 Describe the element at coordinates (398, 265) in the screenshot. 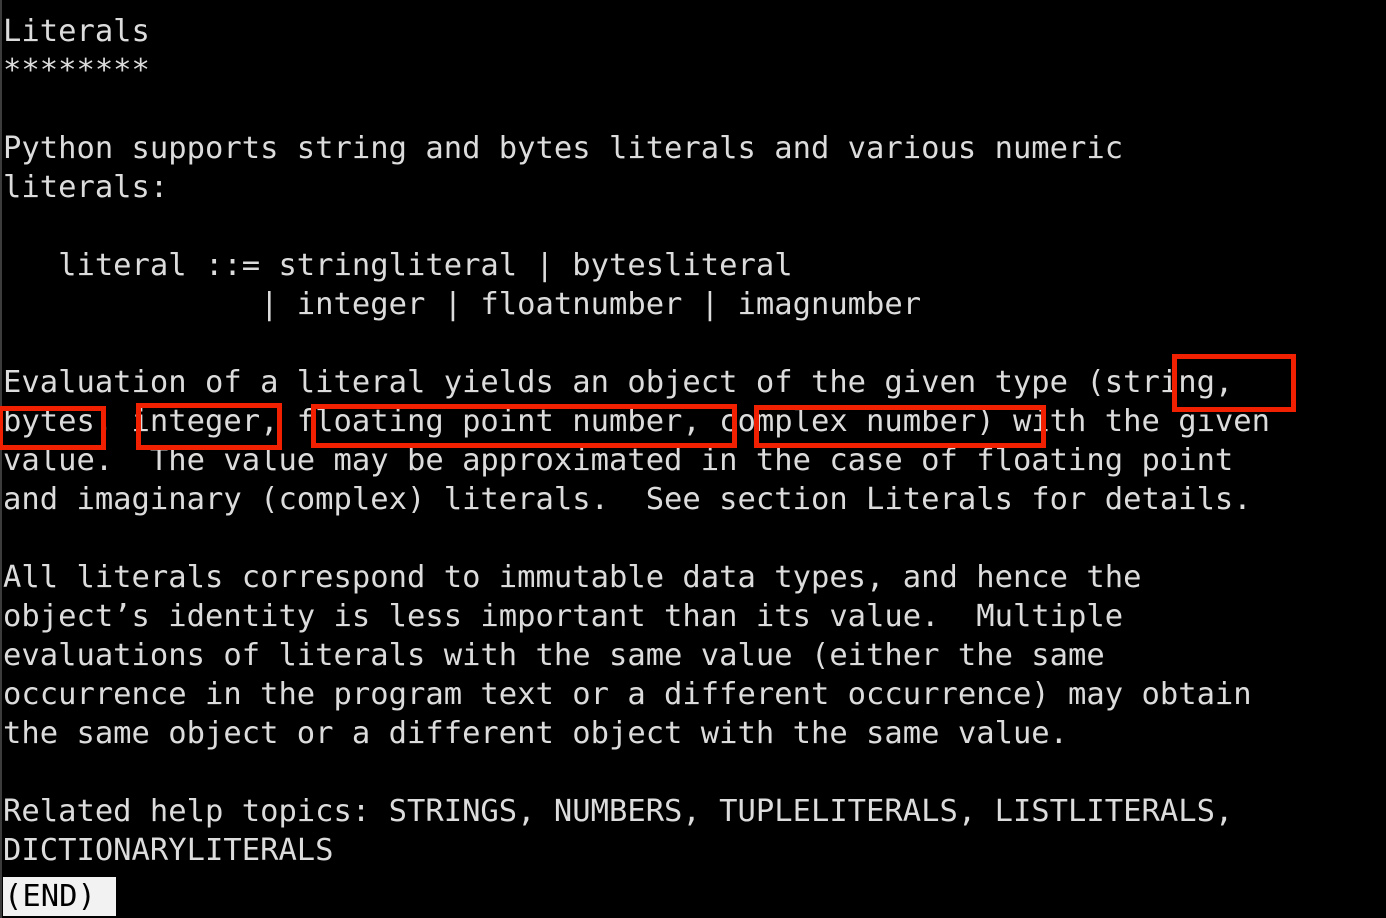

I see `doc-line-grammar-1: literal ::= stringliteral | bytesliteral` at that location.